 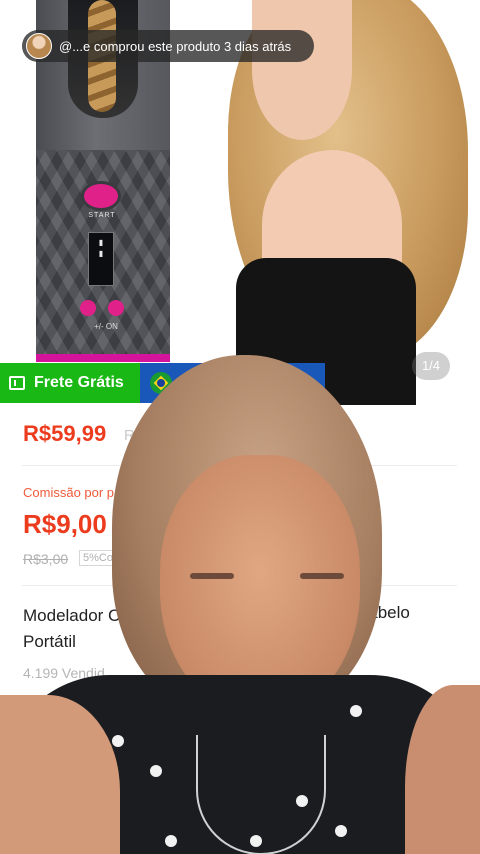 What do you see at coordinates (116, 308) in the screenshot?
I see `curler-plus-button-graphic` at bounding box center [116, 308].